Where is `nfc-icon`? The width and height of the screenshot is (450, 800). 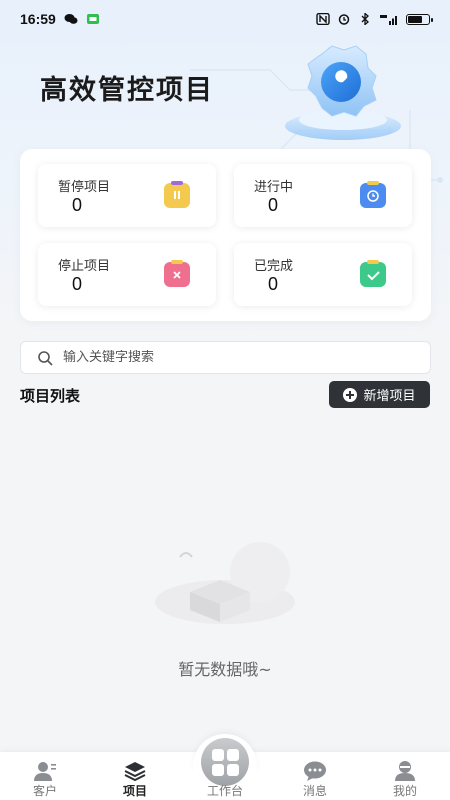 nfc-icon is located at coordinates (323, 19).